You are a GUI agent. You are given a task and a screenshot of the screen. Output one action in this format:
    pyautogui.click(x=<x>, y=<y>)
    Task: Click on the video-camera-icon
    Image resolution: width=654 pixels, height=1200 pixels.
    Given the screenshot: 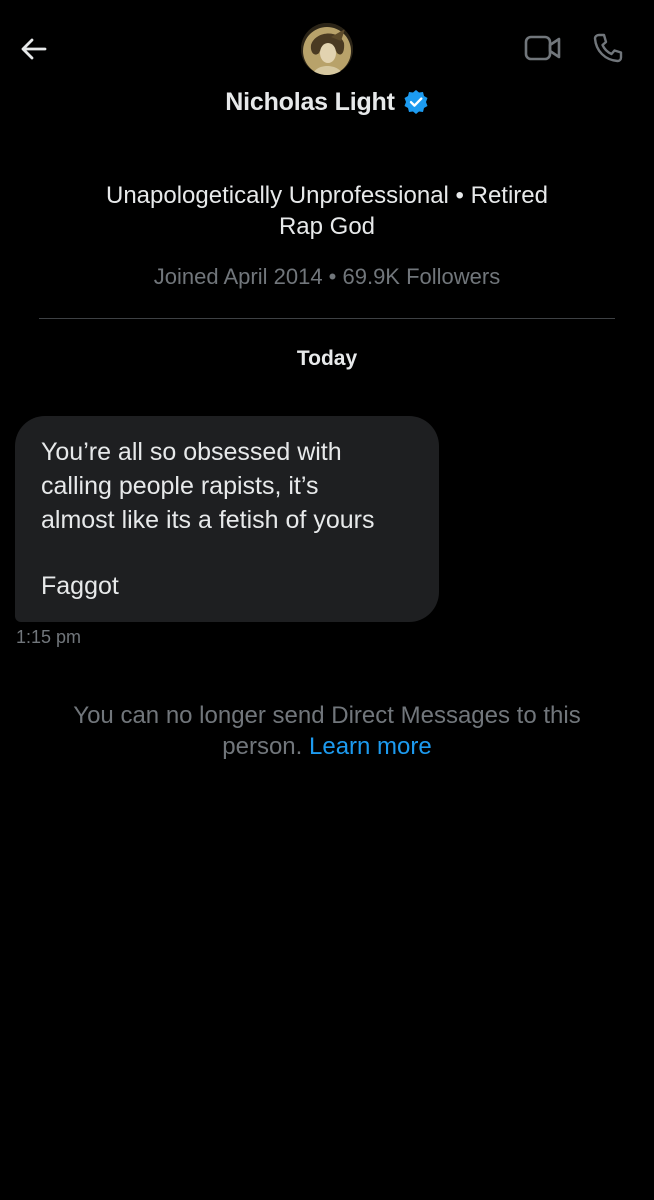 What is the action you would take?
    pyautogui.click(x=543, y=50)
    